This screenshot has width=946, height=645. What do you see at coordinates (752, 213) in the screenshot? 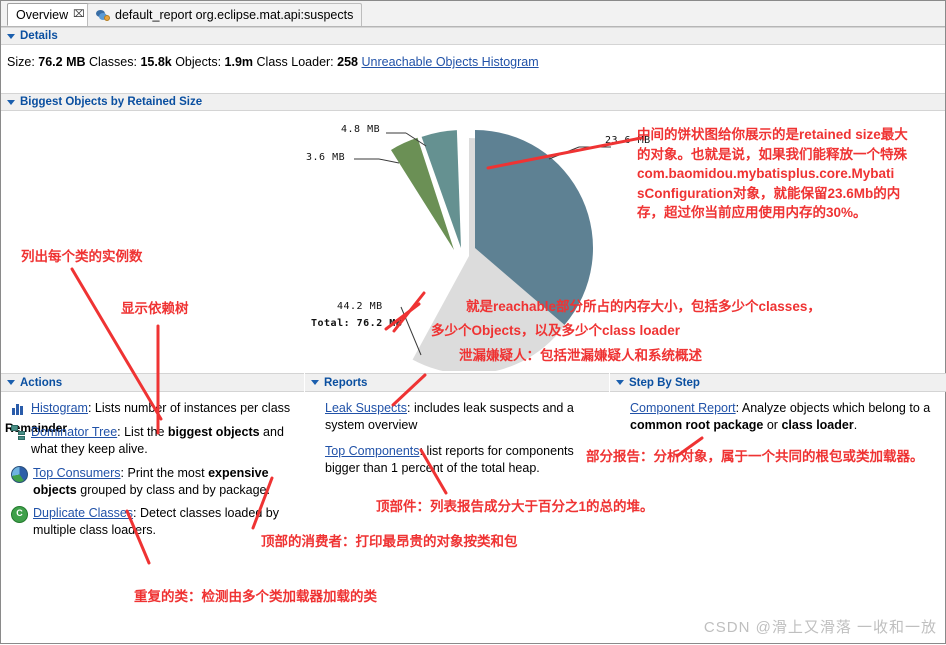
I see `annotation-pie-note-line5: 存，超过你当前应用使用内存的30%。` at bounding box center [752, 213].